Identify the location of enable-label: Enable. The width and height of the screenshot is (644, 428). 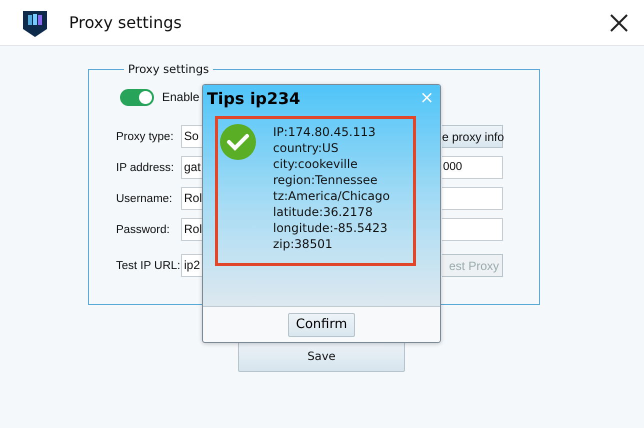
(181, 97).